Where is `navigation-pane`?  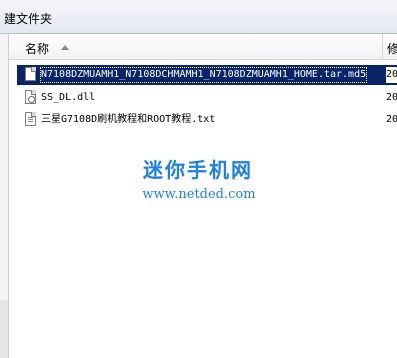
navigation-pane is located at coordinates (4, 196).